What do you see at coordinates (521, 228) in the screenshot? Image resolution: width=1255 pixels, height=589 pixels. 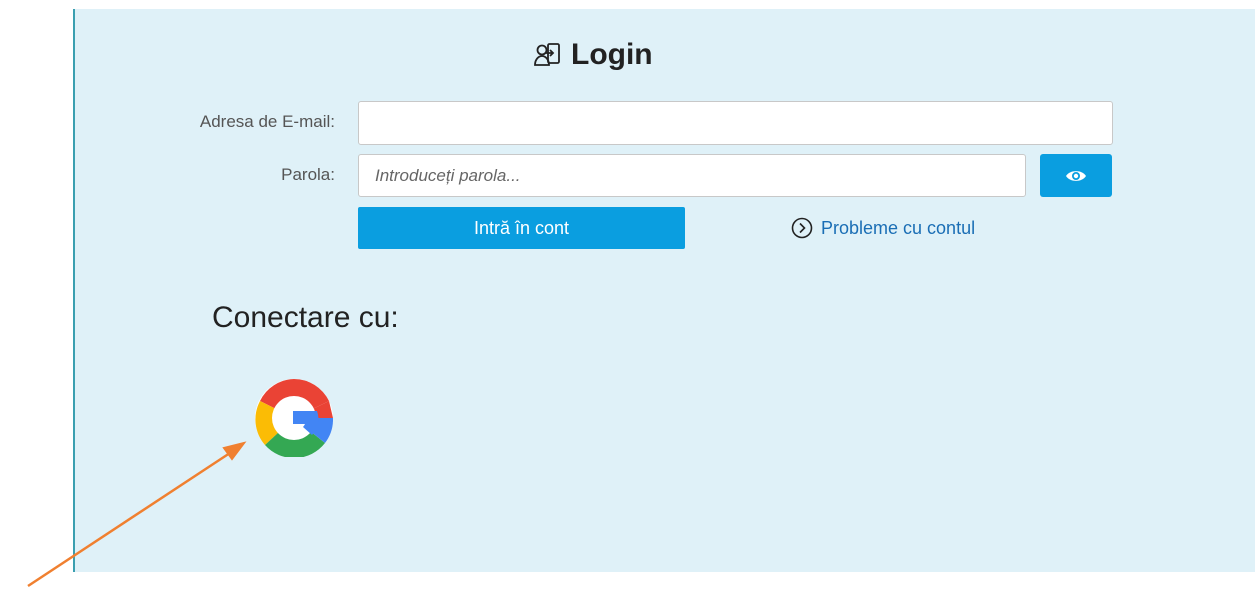 I see `login-button: Intră în cont` at bounding box center [521, 228].